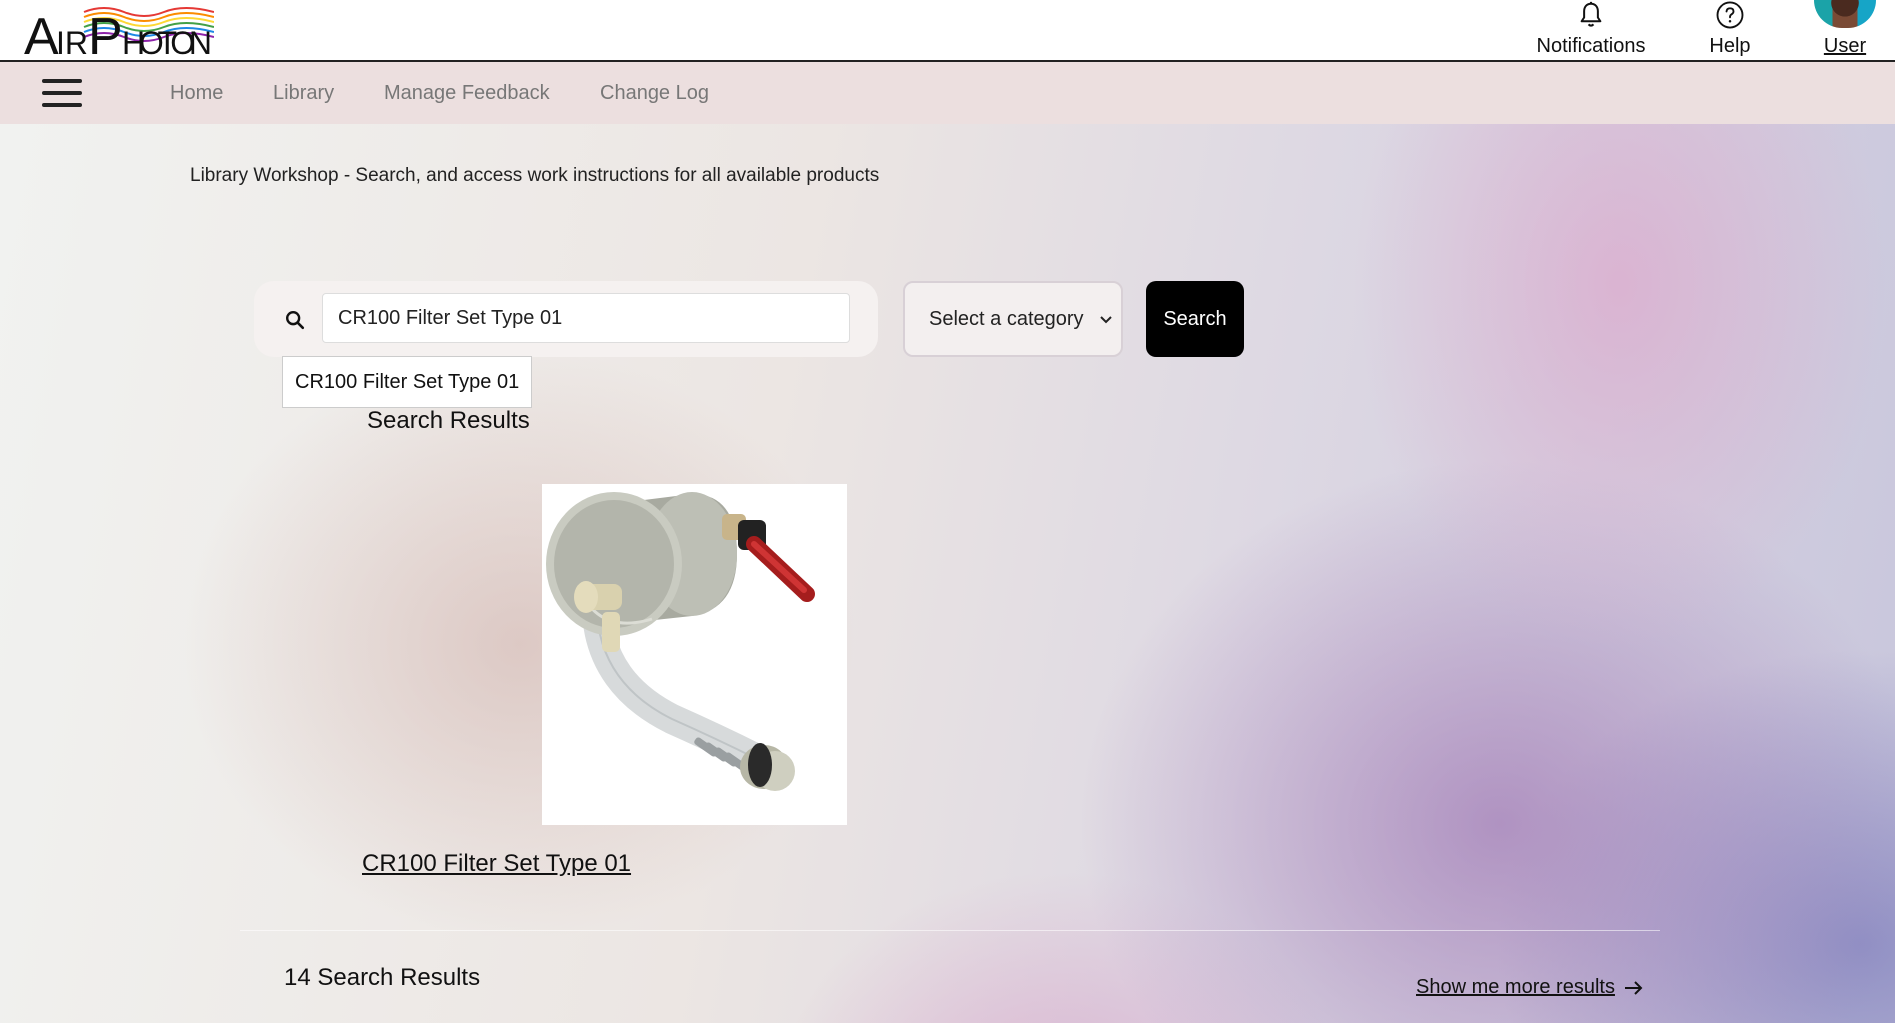 This screenshot has width=1895, height=1023. What do you see at coordinates (1845, 30) in the screenshot?
I see `user-menu: User` at bounding box center [1845, 30].